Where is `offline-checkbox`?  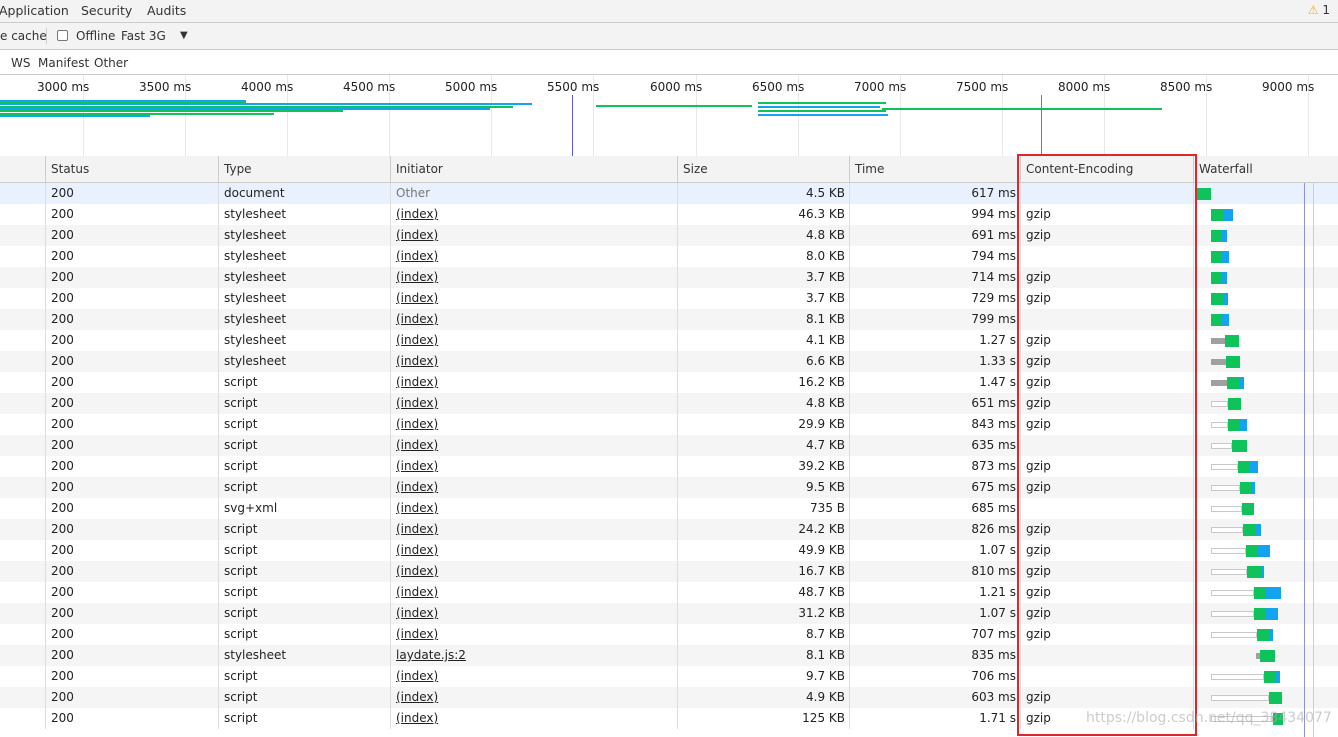
offline-checkbox is located at coordinates (62, 35).